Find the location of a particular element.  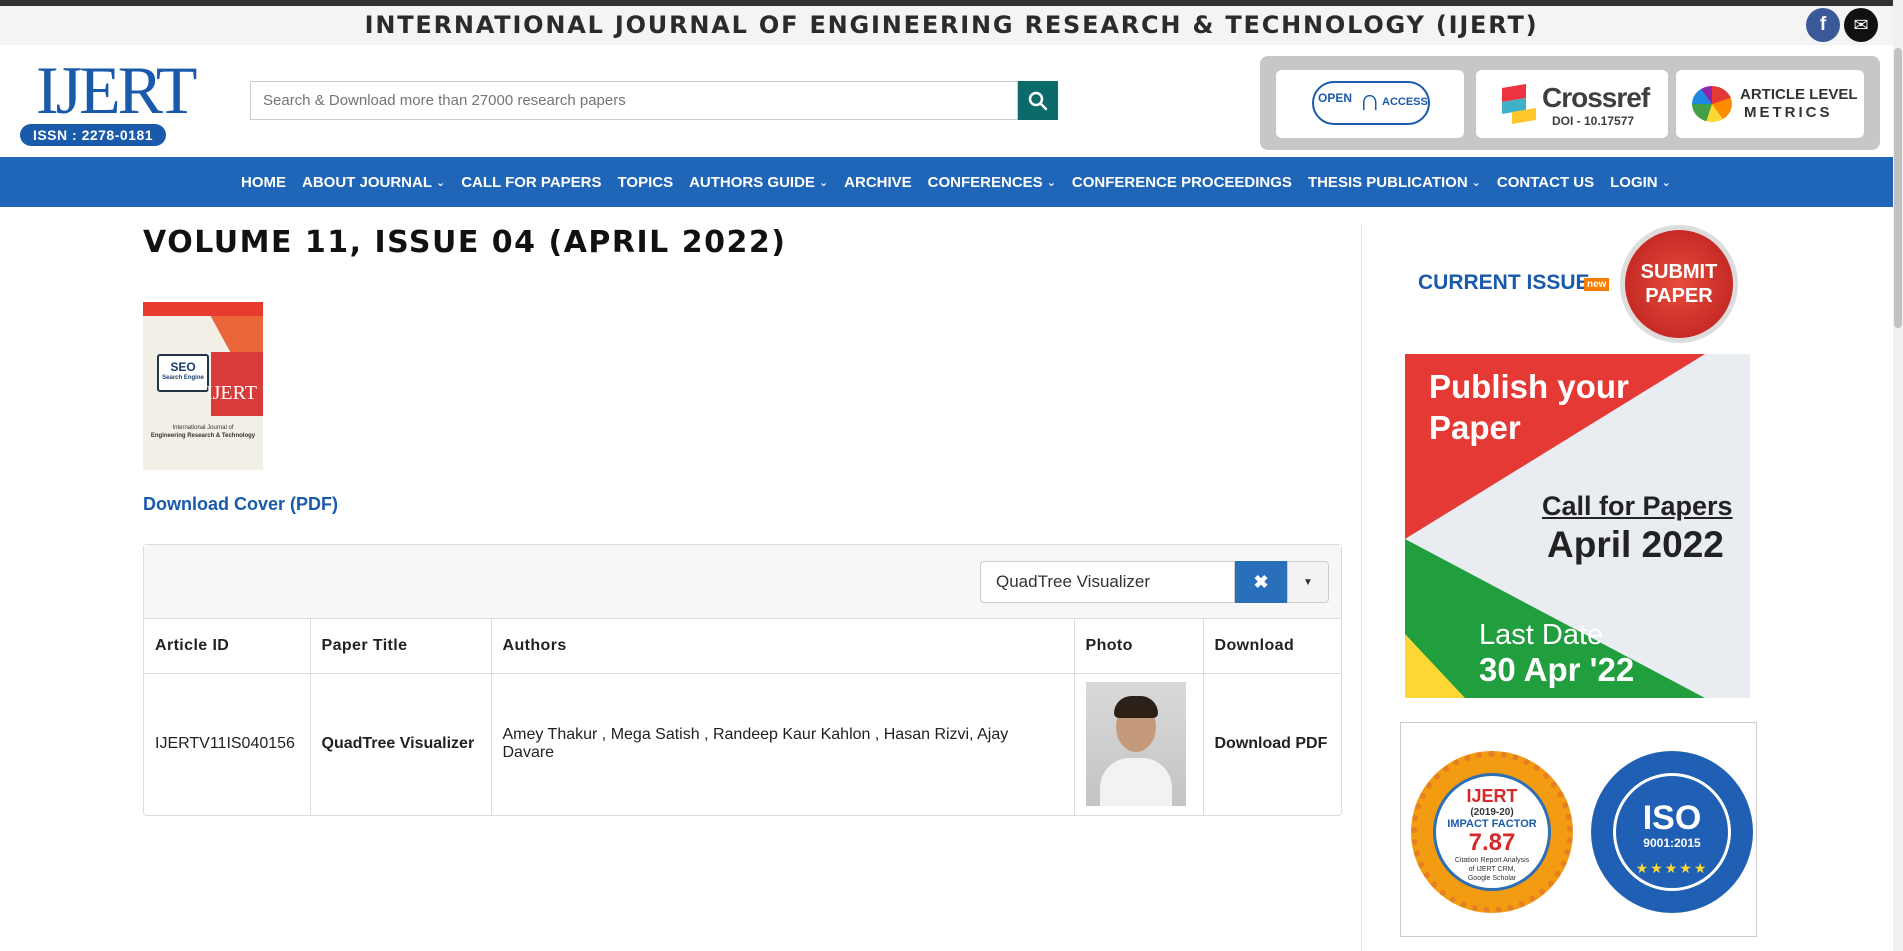

clear-filter-button: ✖ is located at coordinates (1261, 582).